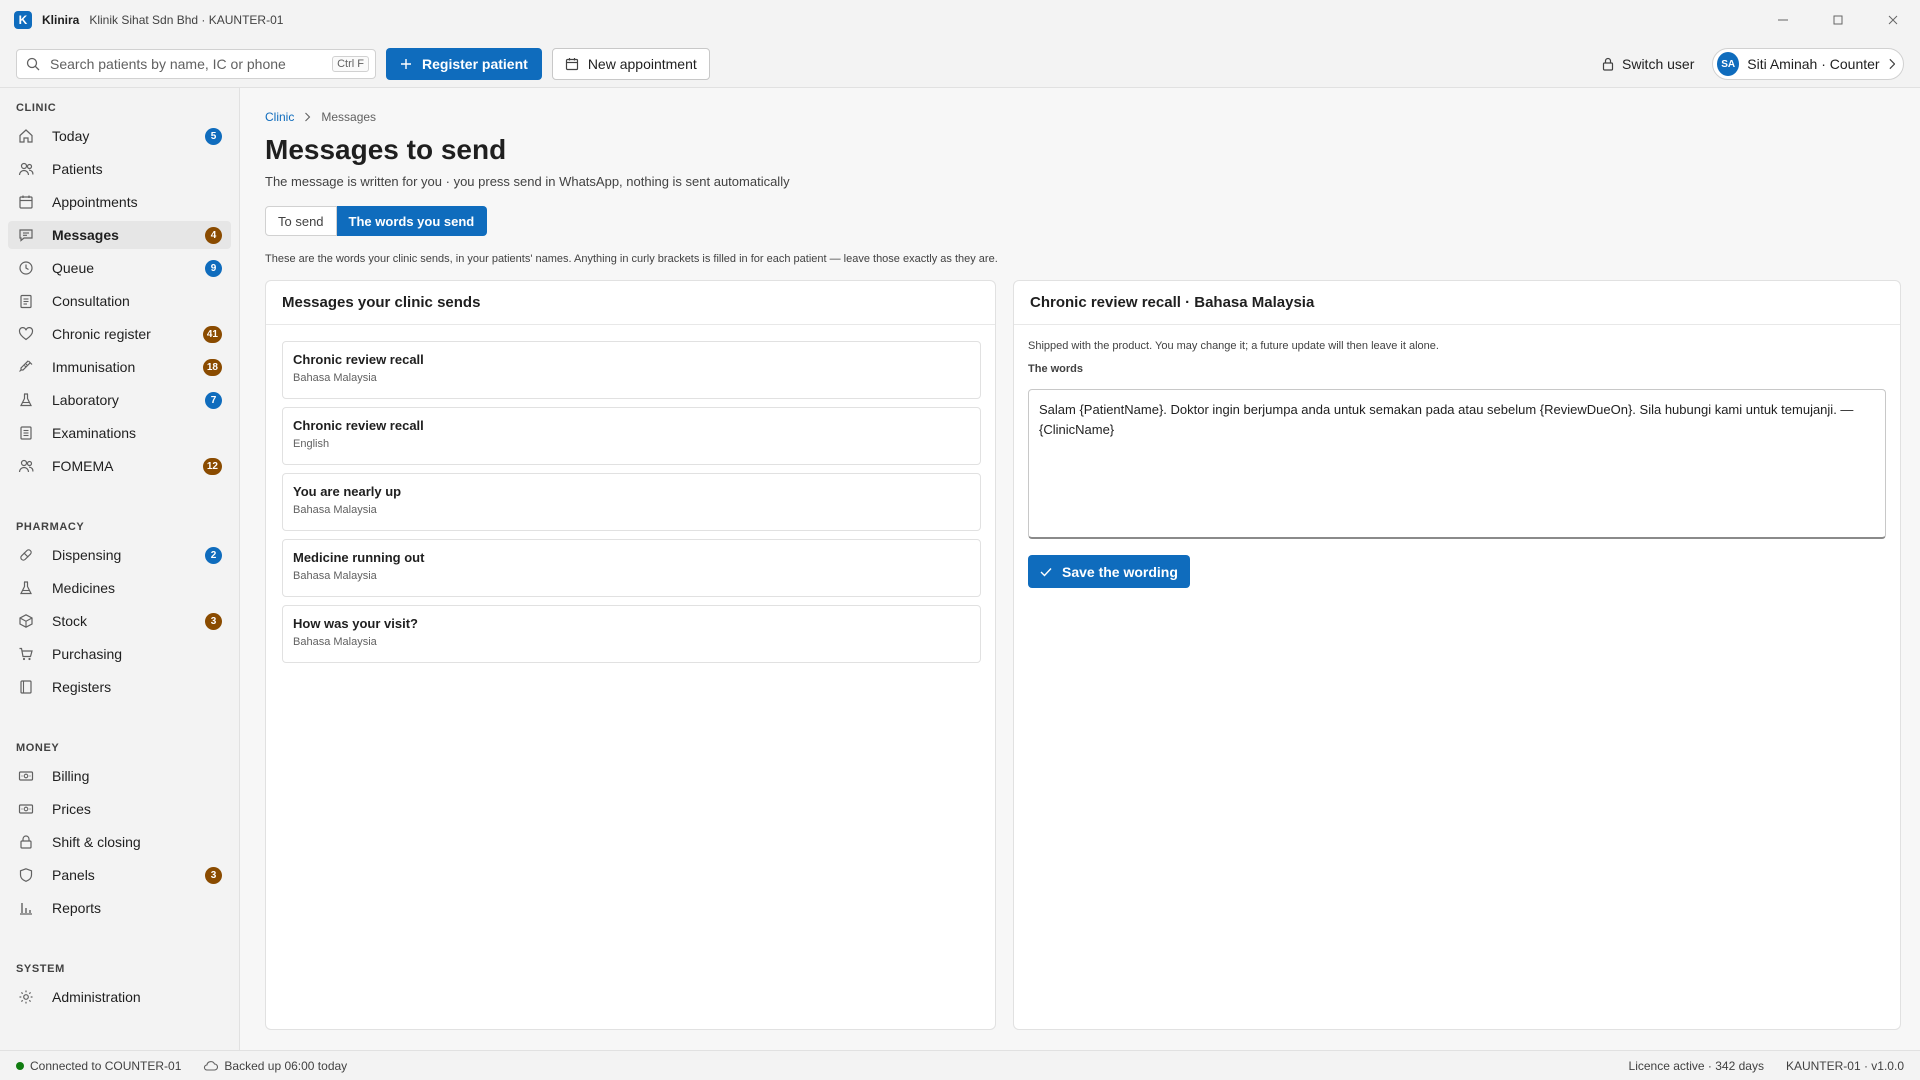  What do you see at coordinates (119, 809) in the screenshot?
I see `sidebar-item-prices: Prices` at bounding box center [119, 809].